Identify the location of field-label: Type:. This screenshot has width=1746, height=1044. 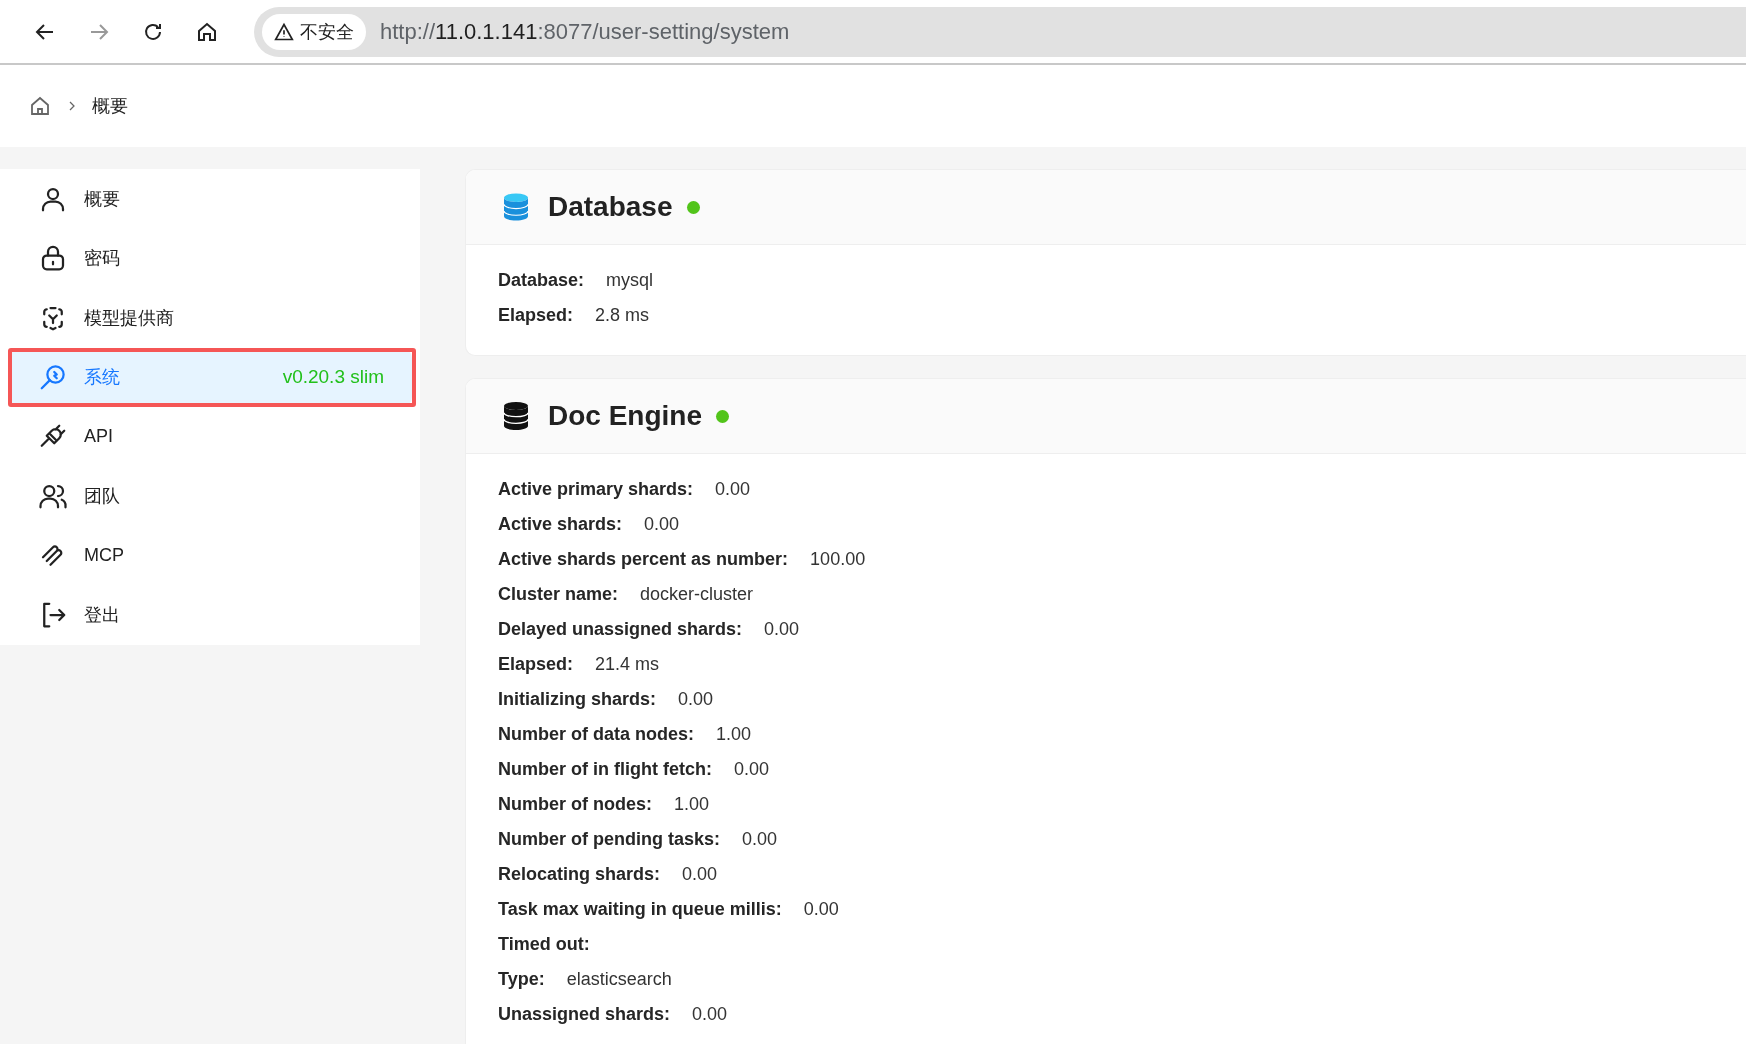
(521, 979).